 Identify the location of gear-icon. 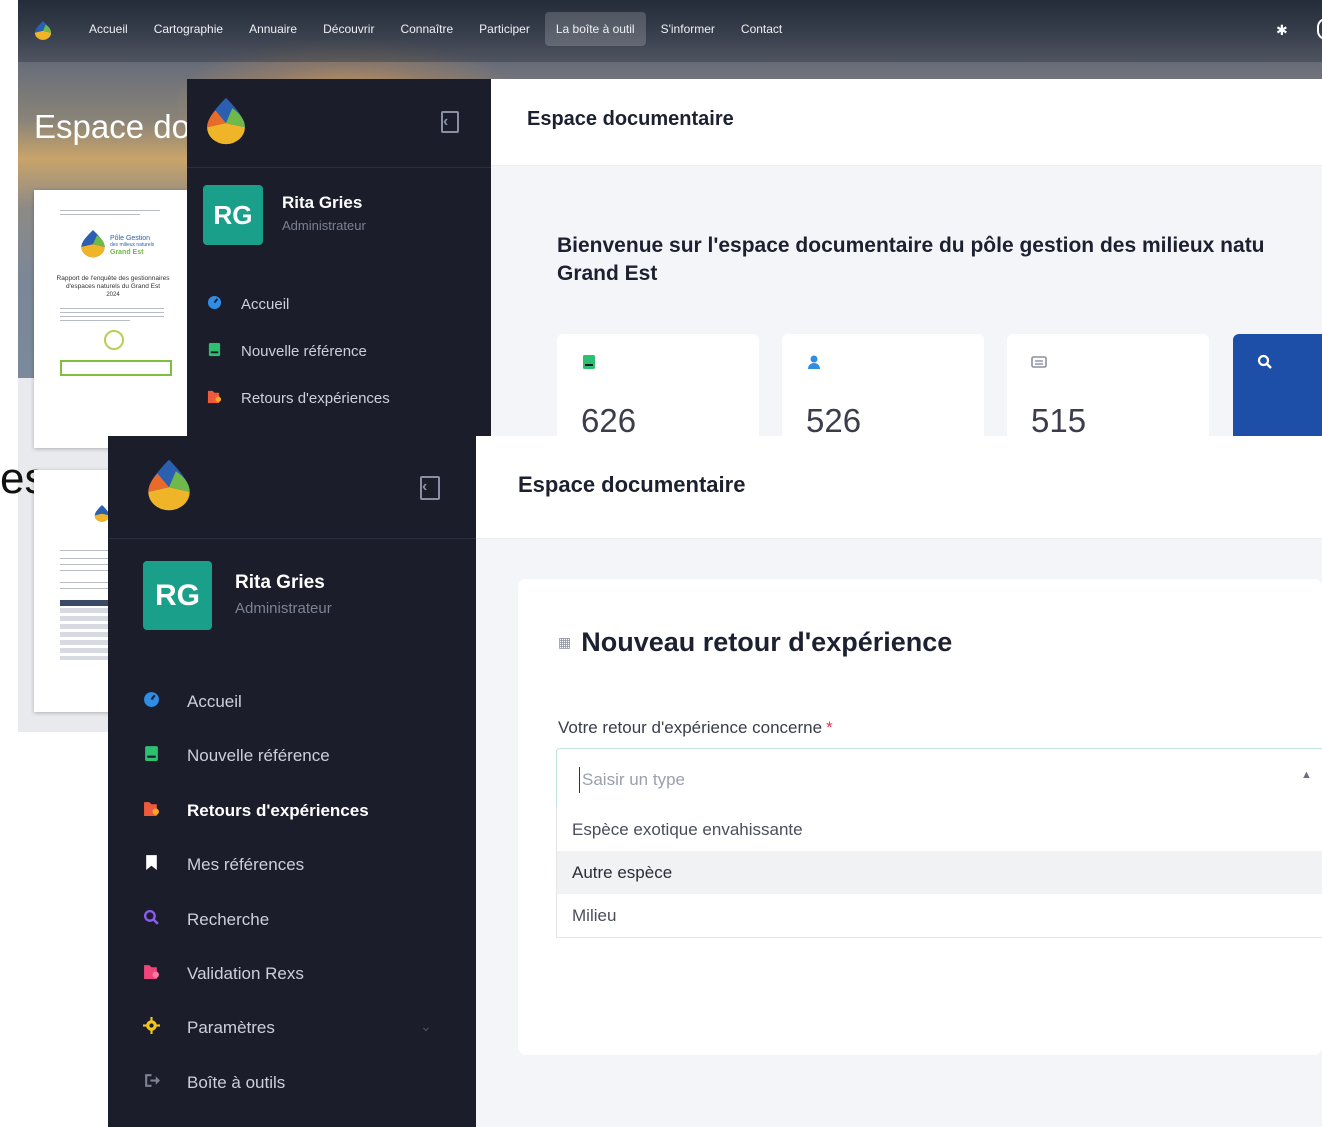
(151, 1028).